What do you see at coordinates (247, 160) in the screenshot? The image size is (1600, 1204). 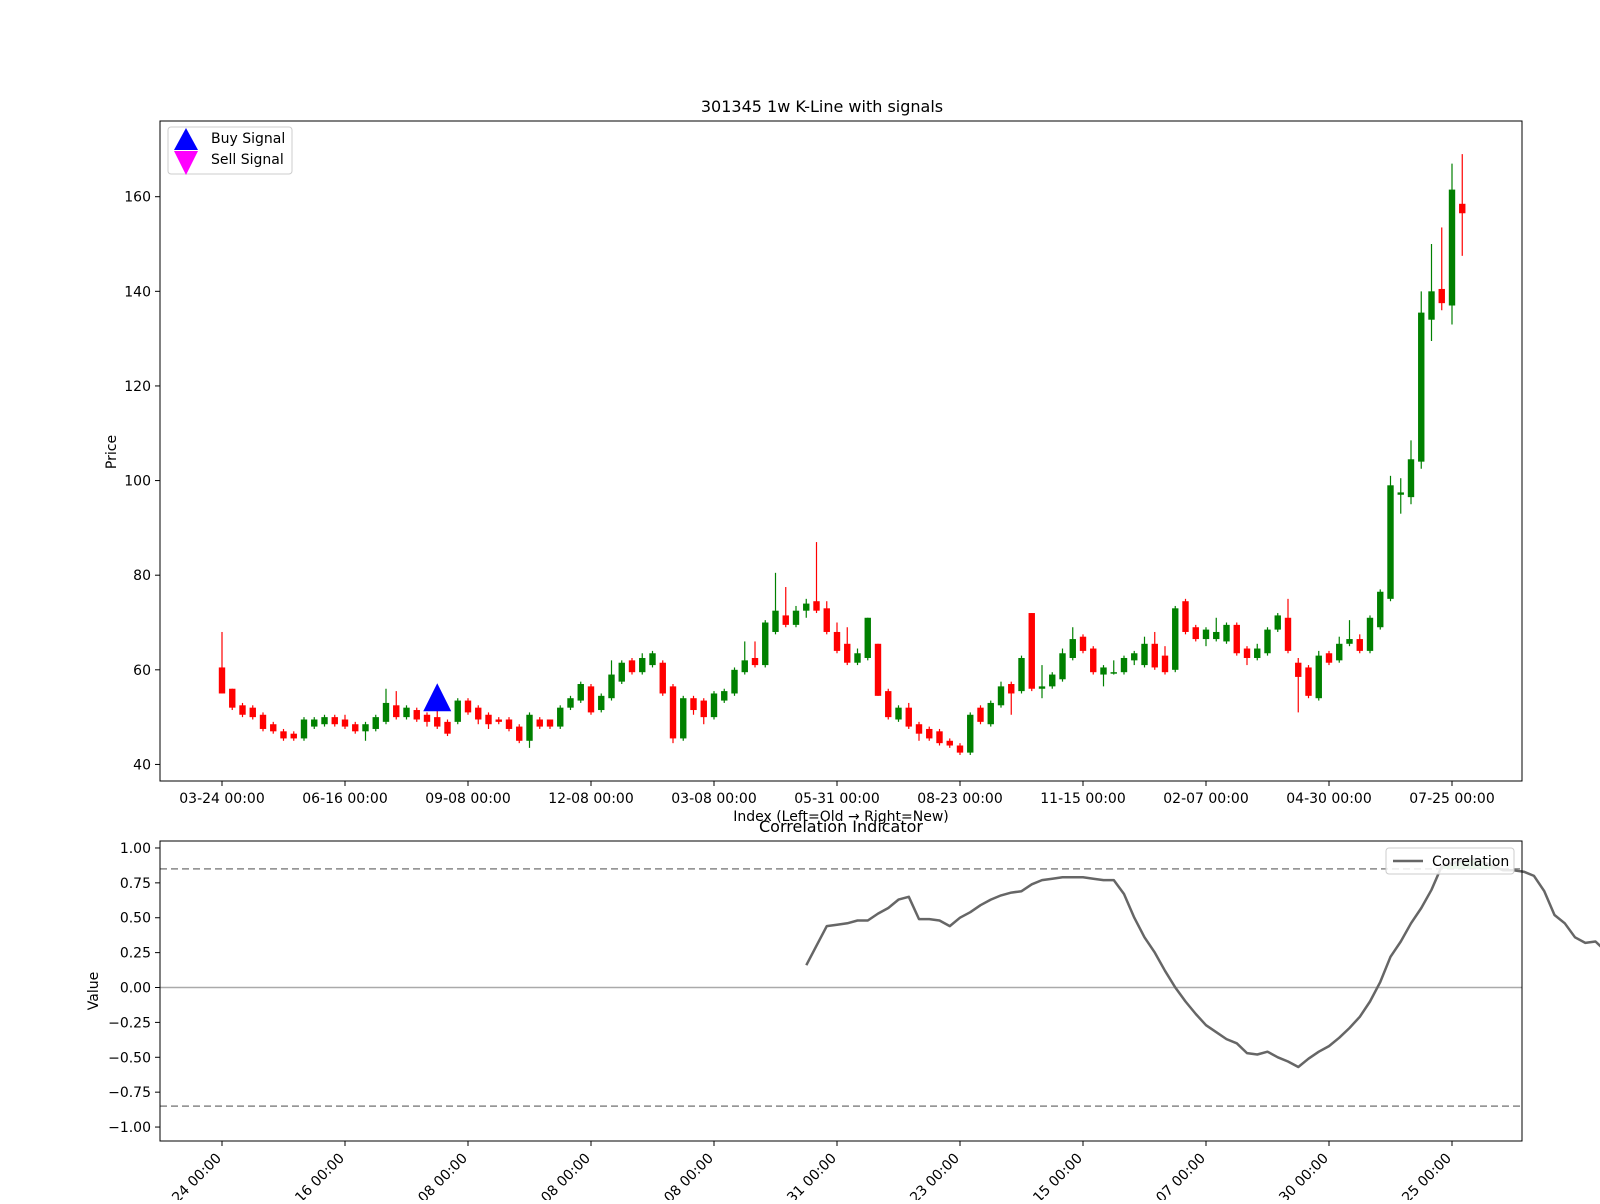 I see `legend-sell-signal-label: Sell Signal` at bounding box center [247, 160].